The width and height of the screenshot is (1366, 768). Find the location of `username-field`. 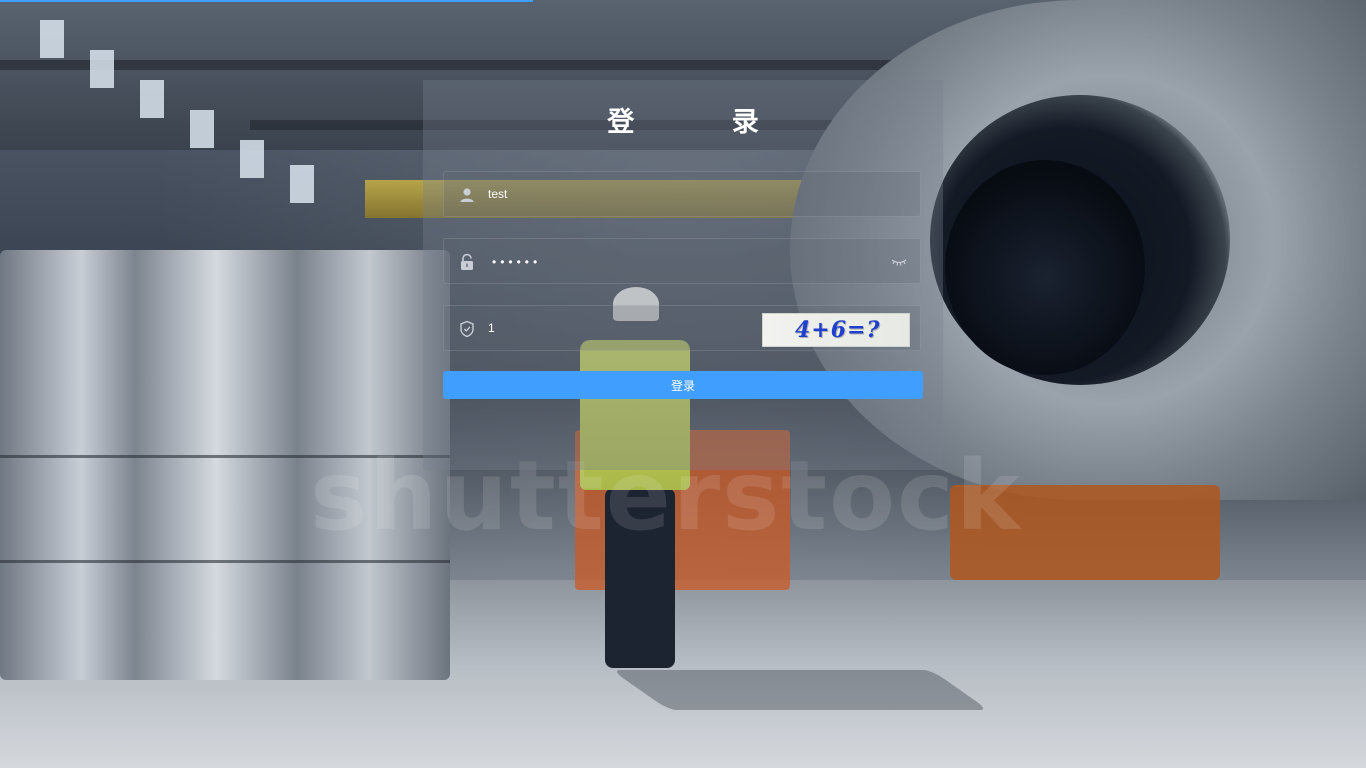

username-field is located at coordinates (682, 194).